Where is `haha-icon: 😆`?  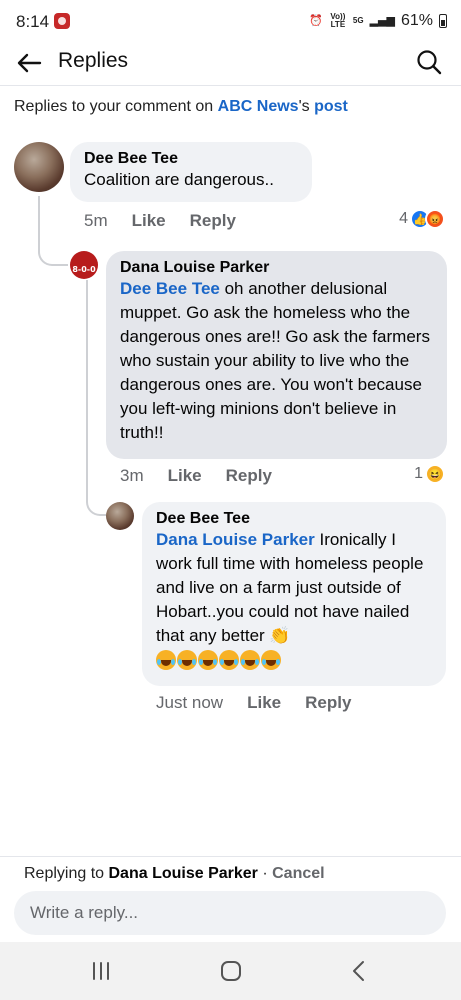 haha-icon: 😆 is located at coordinates (435, 474).